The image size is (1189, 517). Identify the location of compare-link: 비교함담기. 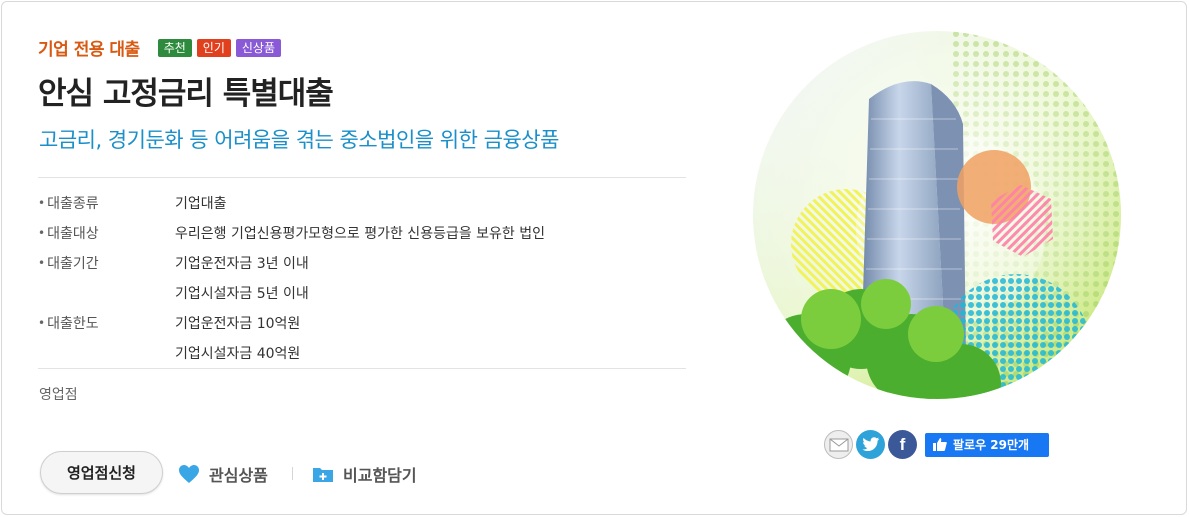
(364, 474).